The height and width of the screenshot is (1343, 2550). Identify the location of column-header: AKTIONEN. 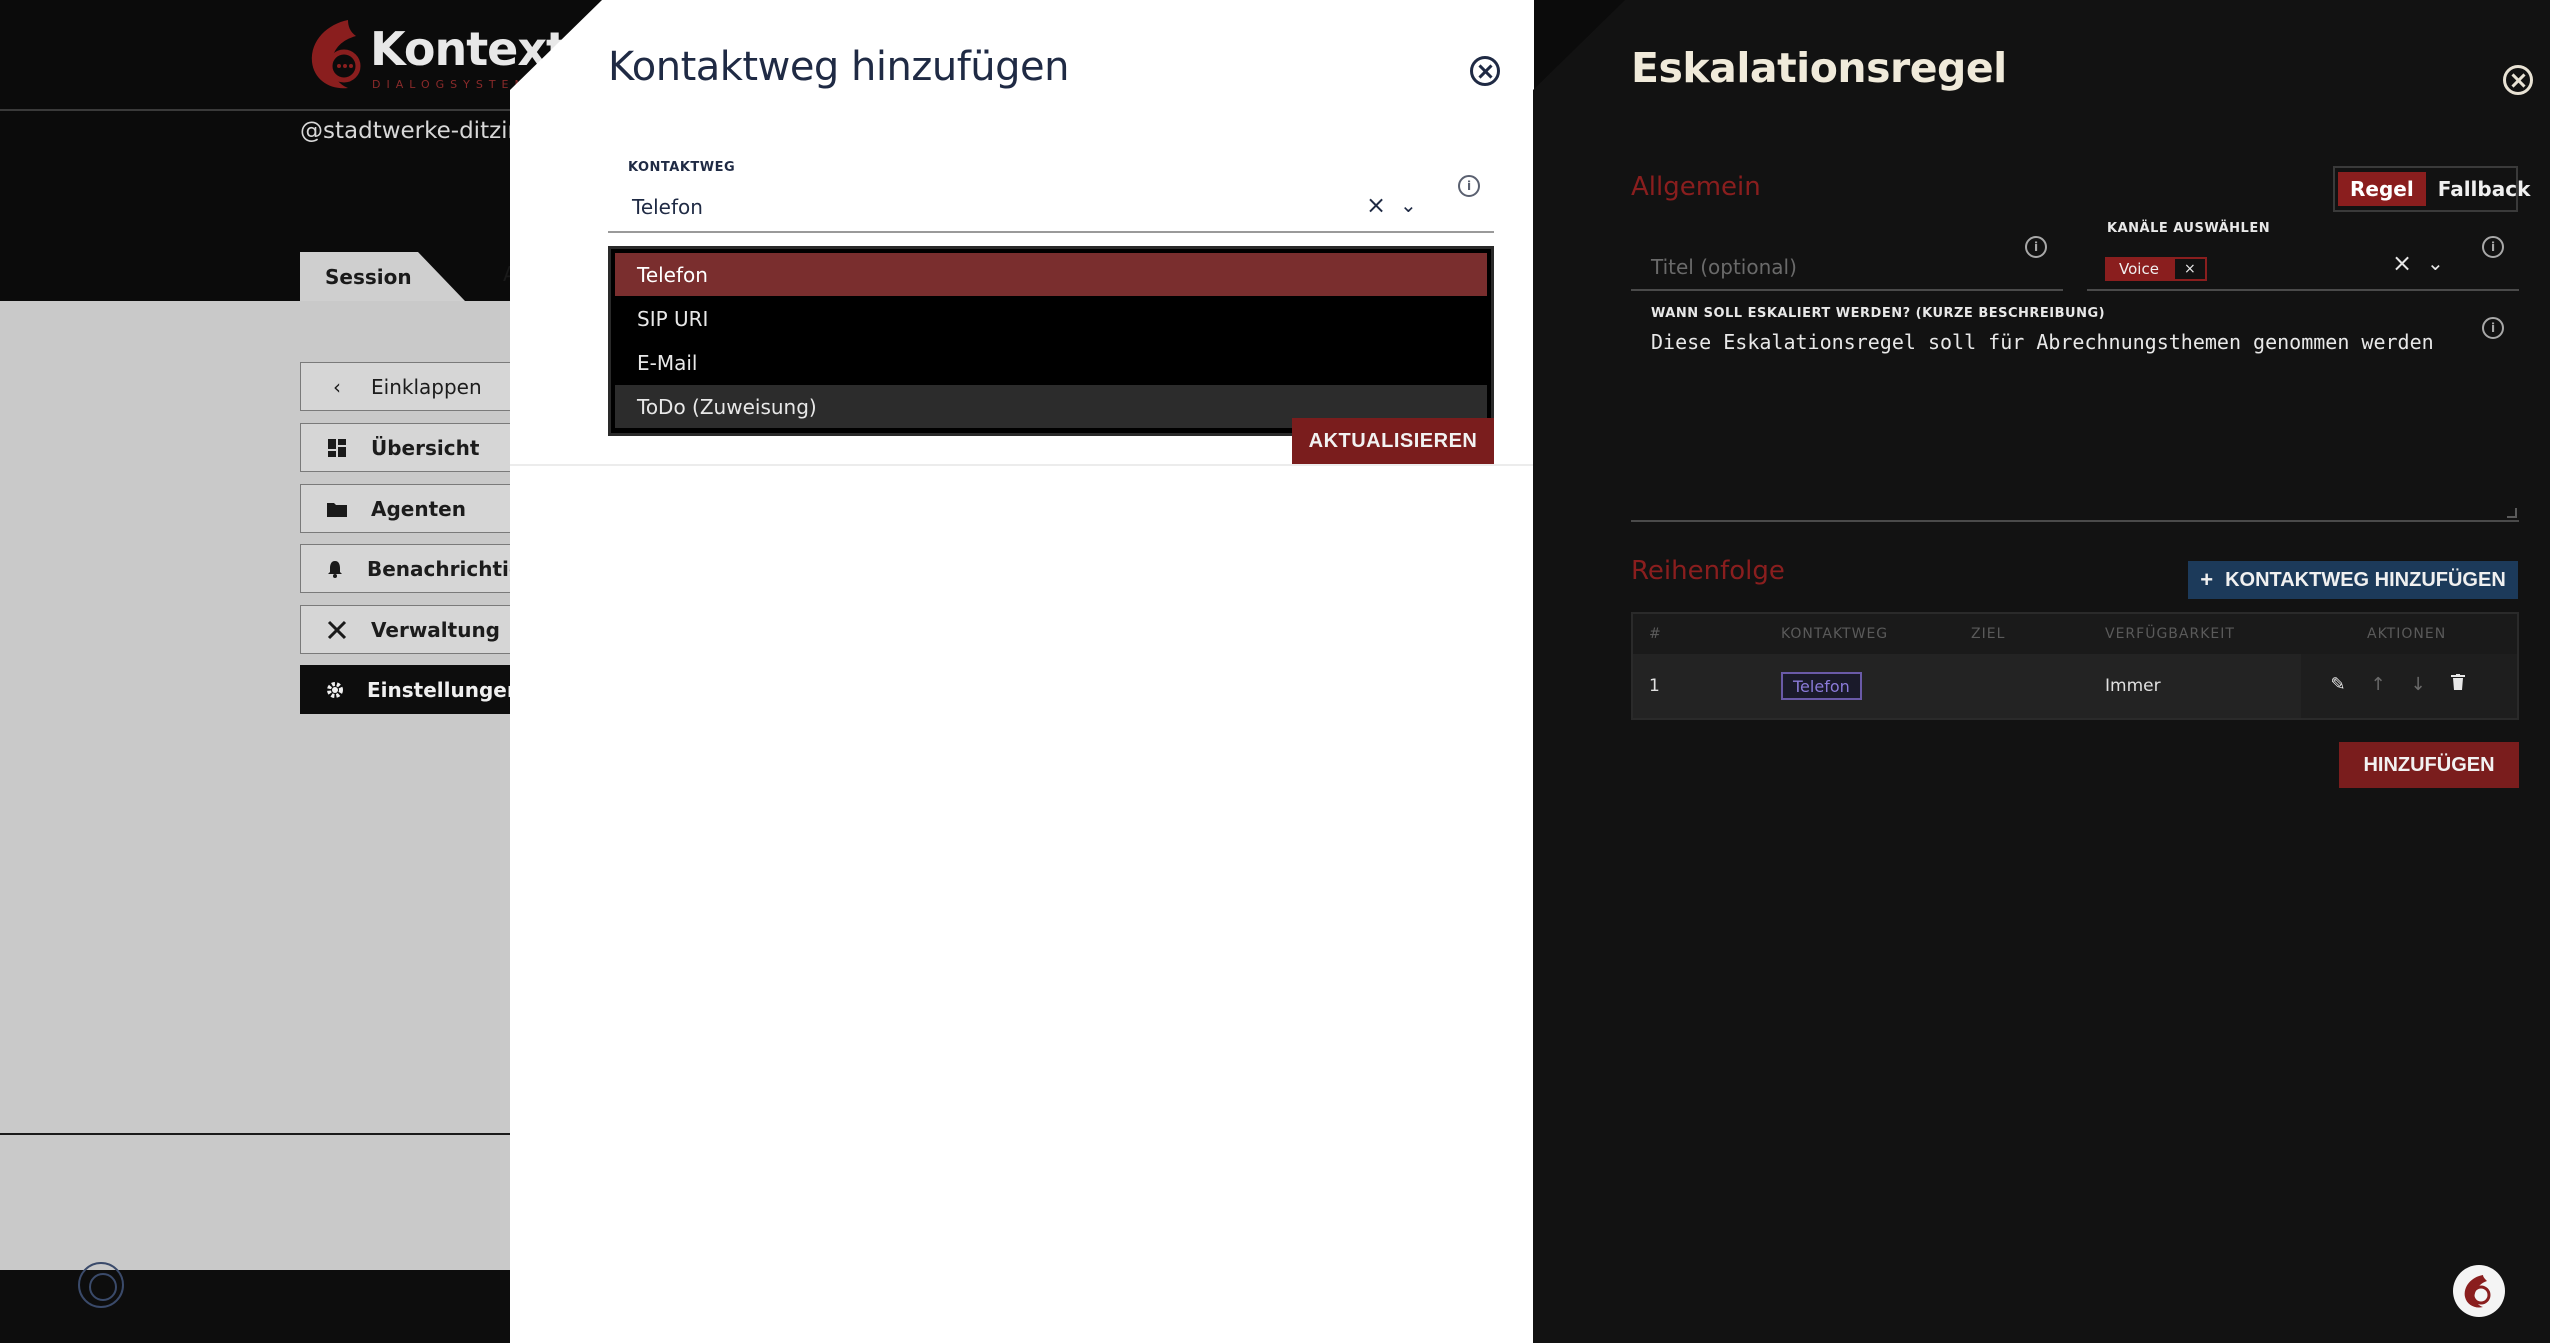
(2407, 634).